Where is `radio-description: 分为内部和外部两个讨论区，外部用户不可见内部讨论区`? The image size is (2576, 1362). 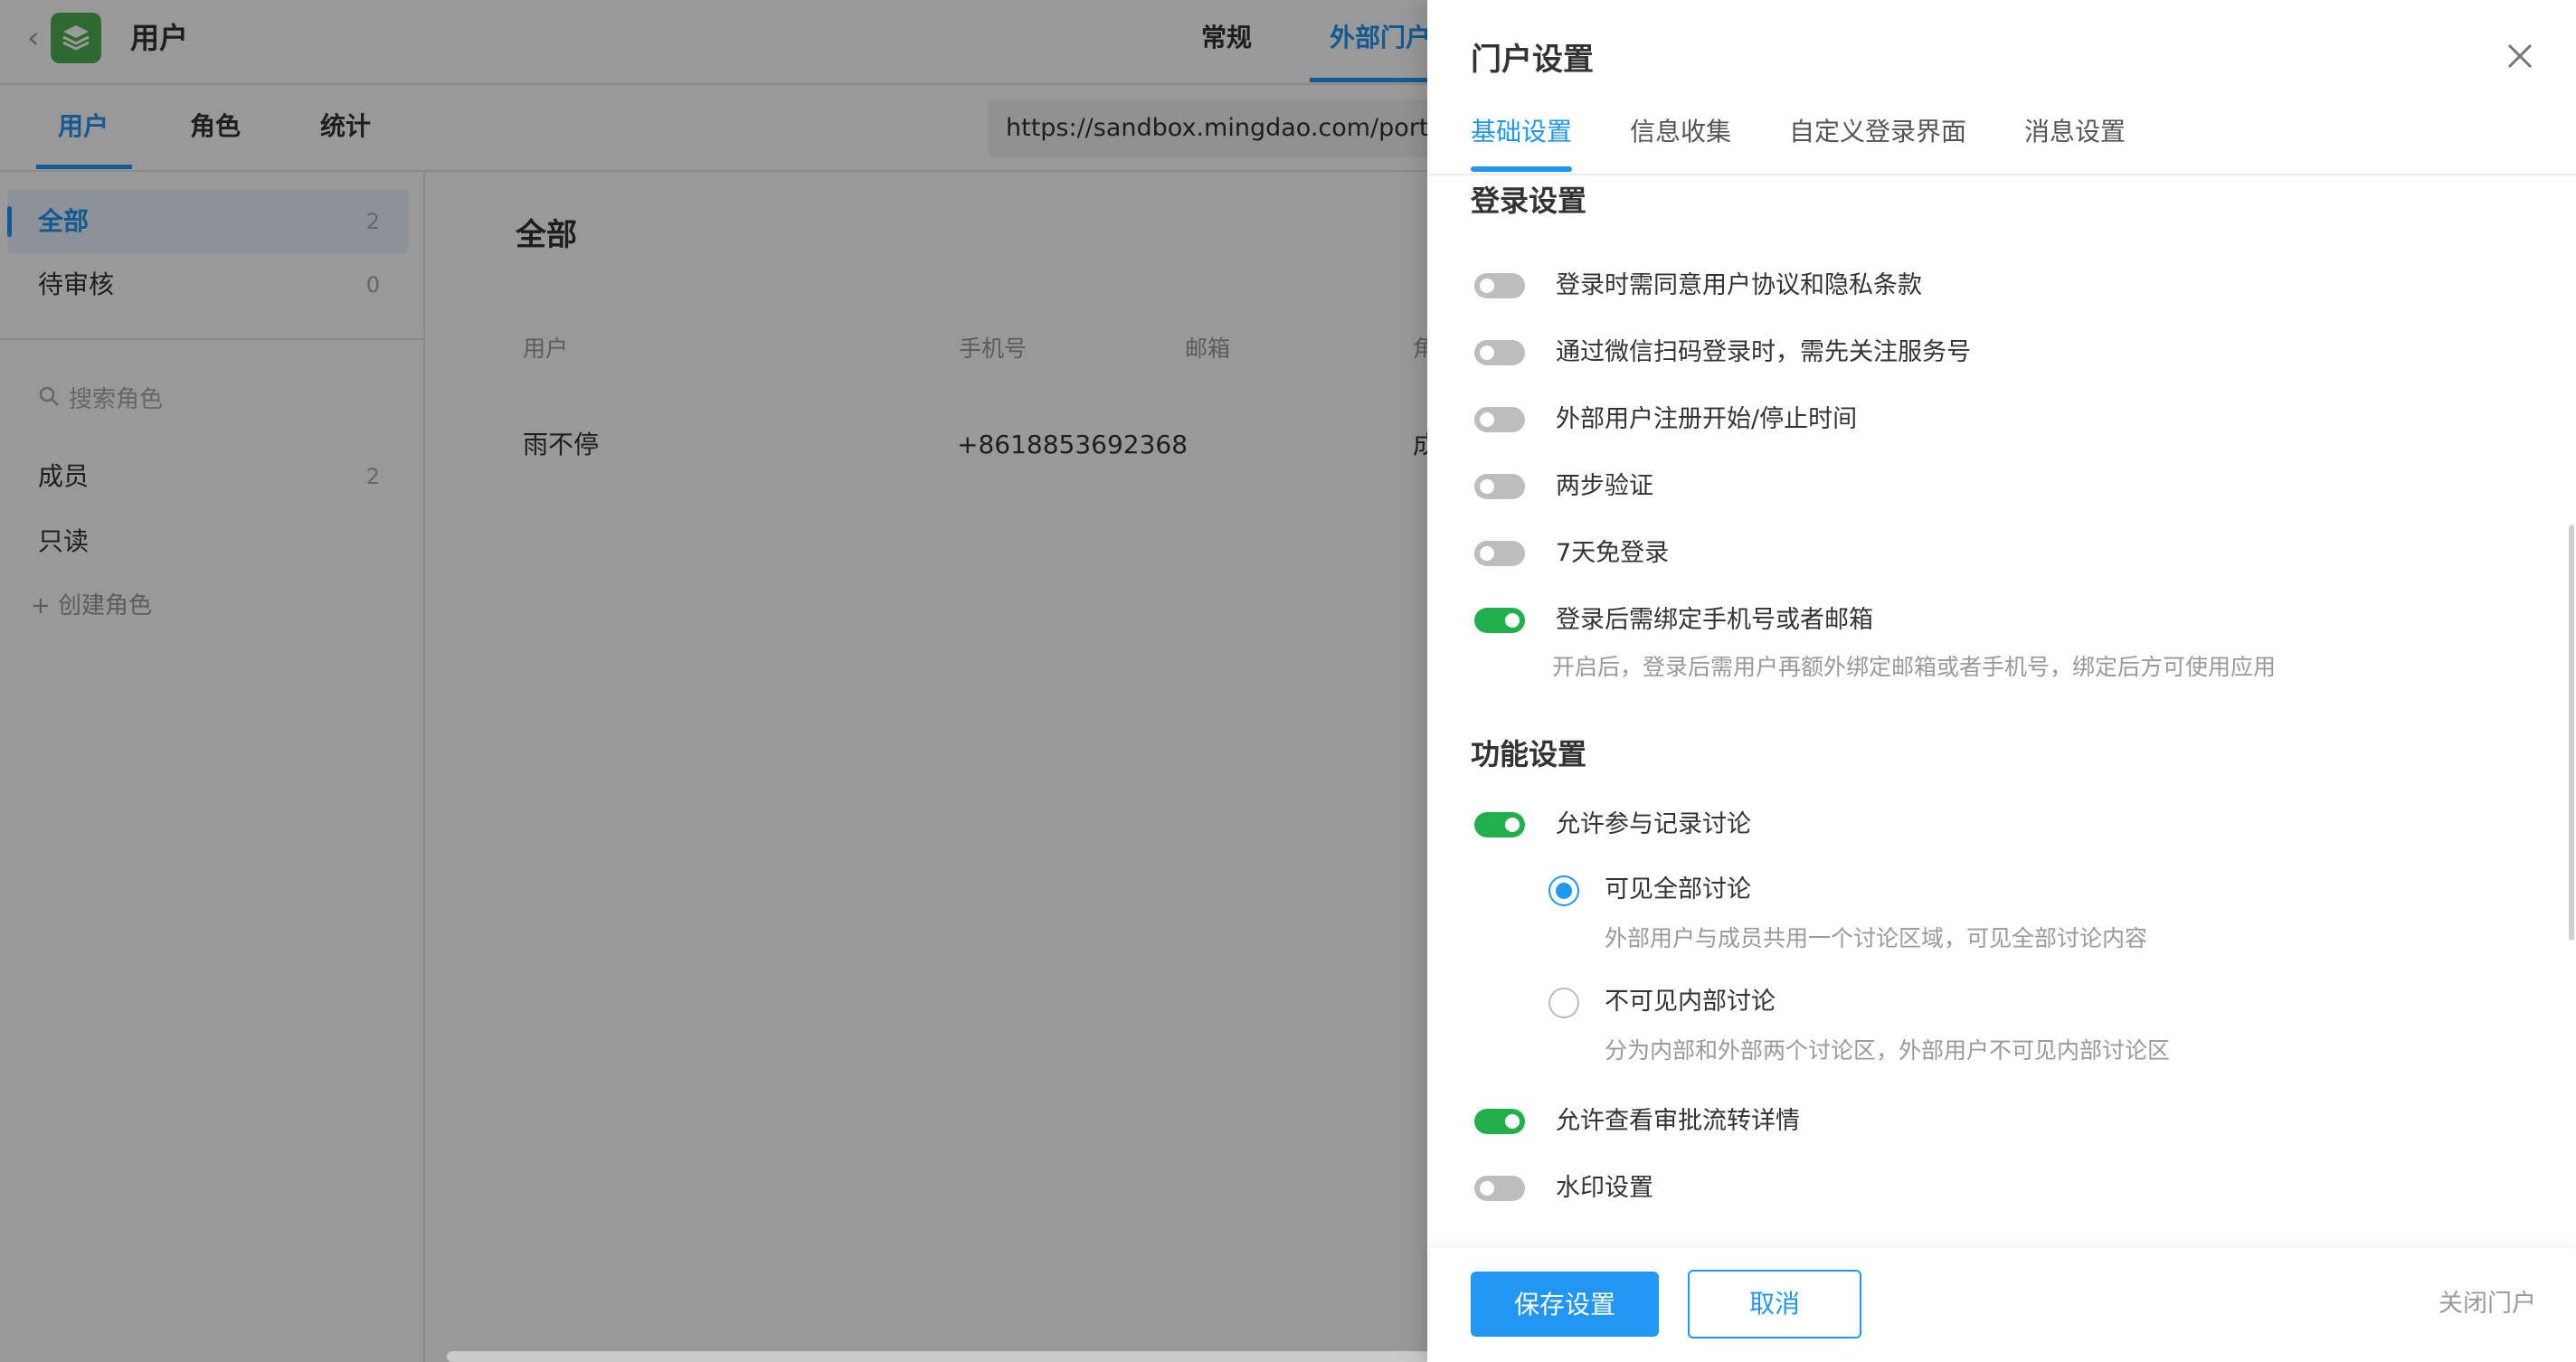
radio-description: 分为内部和外部两个讨论区，外部用户不可见内部讨论区 is located at coordinates (1888, 1050).